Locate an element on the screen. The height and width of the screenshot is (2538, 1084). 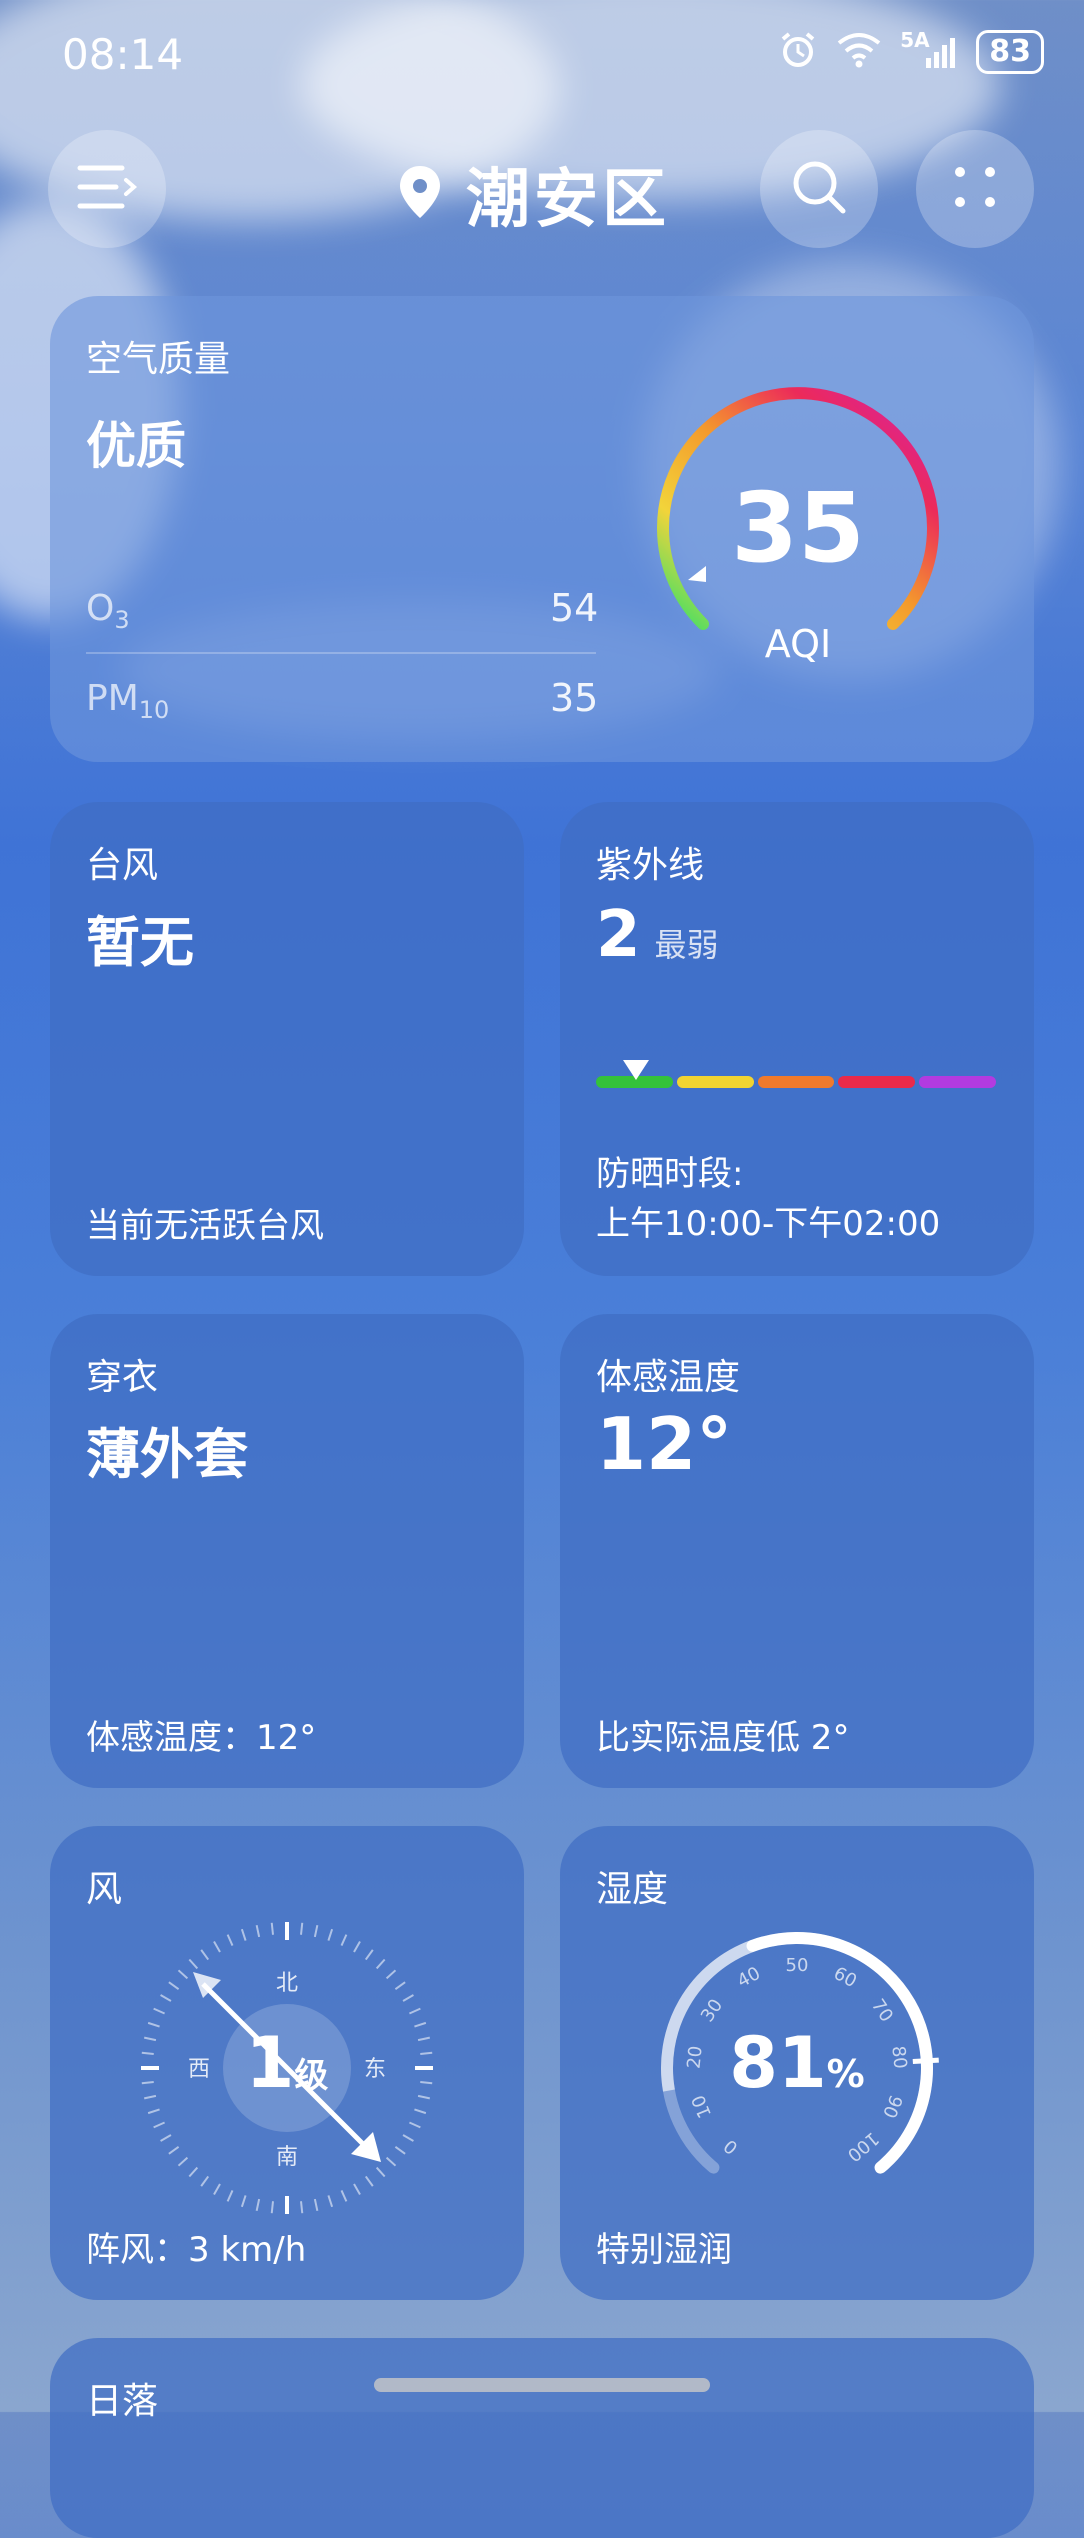
humidity-value: 81% is located at coordinates (797, 2063).